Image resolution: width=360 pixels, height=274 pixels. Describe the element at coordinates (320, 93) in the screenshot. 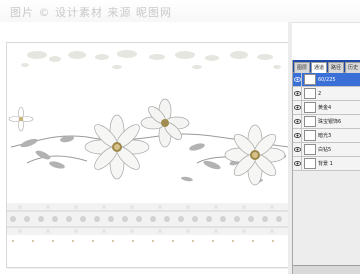

I see `layer-name: 2` at that location.